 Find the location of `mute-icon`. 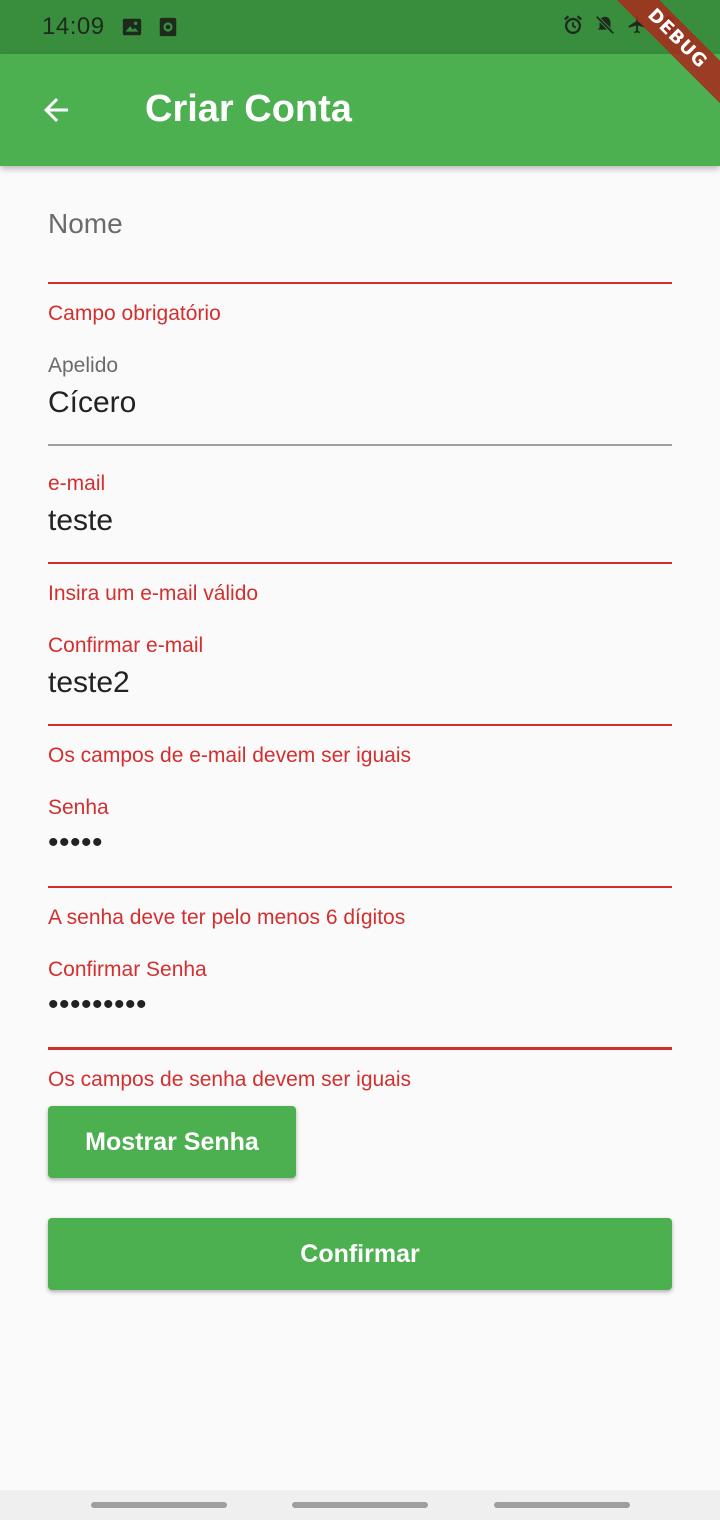

mute-icon is located at coordinates (605, 25).